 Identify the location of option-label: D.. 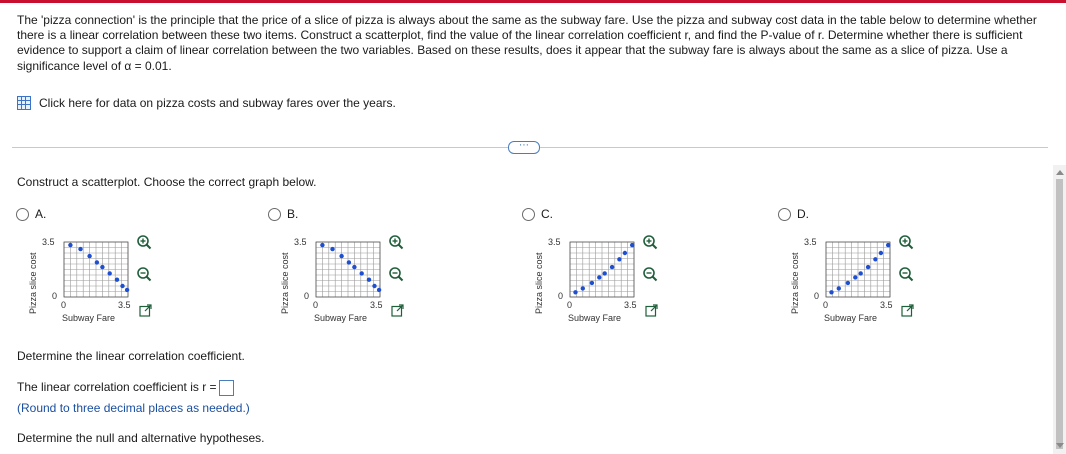
(803, 214).